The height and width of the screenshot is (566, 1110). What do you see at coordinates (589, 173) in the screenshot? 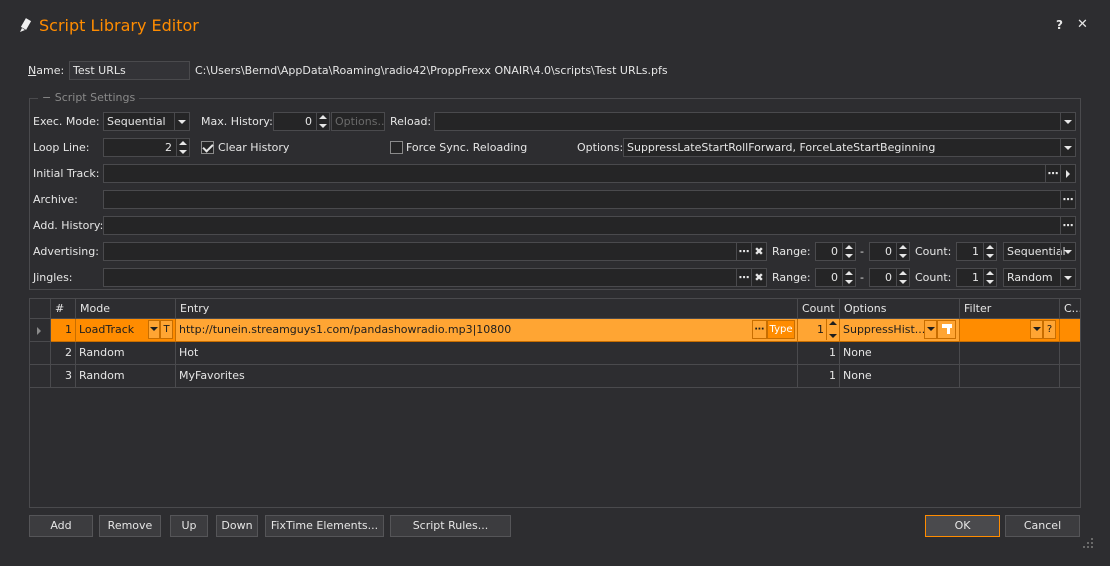
I see `initial-track-input: ⋯` at bounding box center [589, 173].